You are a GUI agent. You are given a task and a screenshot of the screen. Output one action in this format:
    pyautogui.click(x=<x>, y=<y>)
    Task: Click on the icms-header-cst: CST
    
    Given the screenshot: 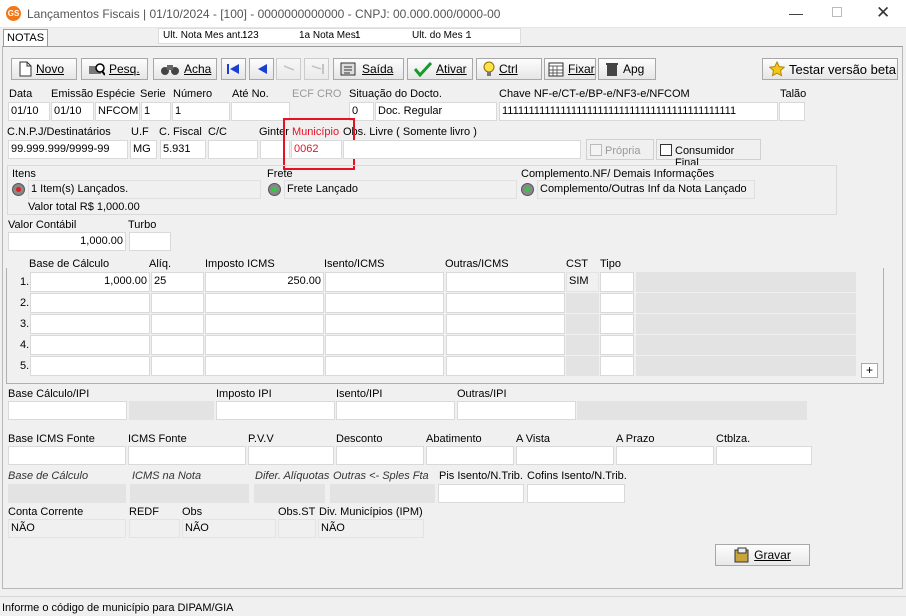 What is the action you would take?
    pyautogui.click(x=577, y=264)
    